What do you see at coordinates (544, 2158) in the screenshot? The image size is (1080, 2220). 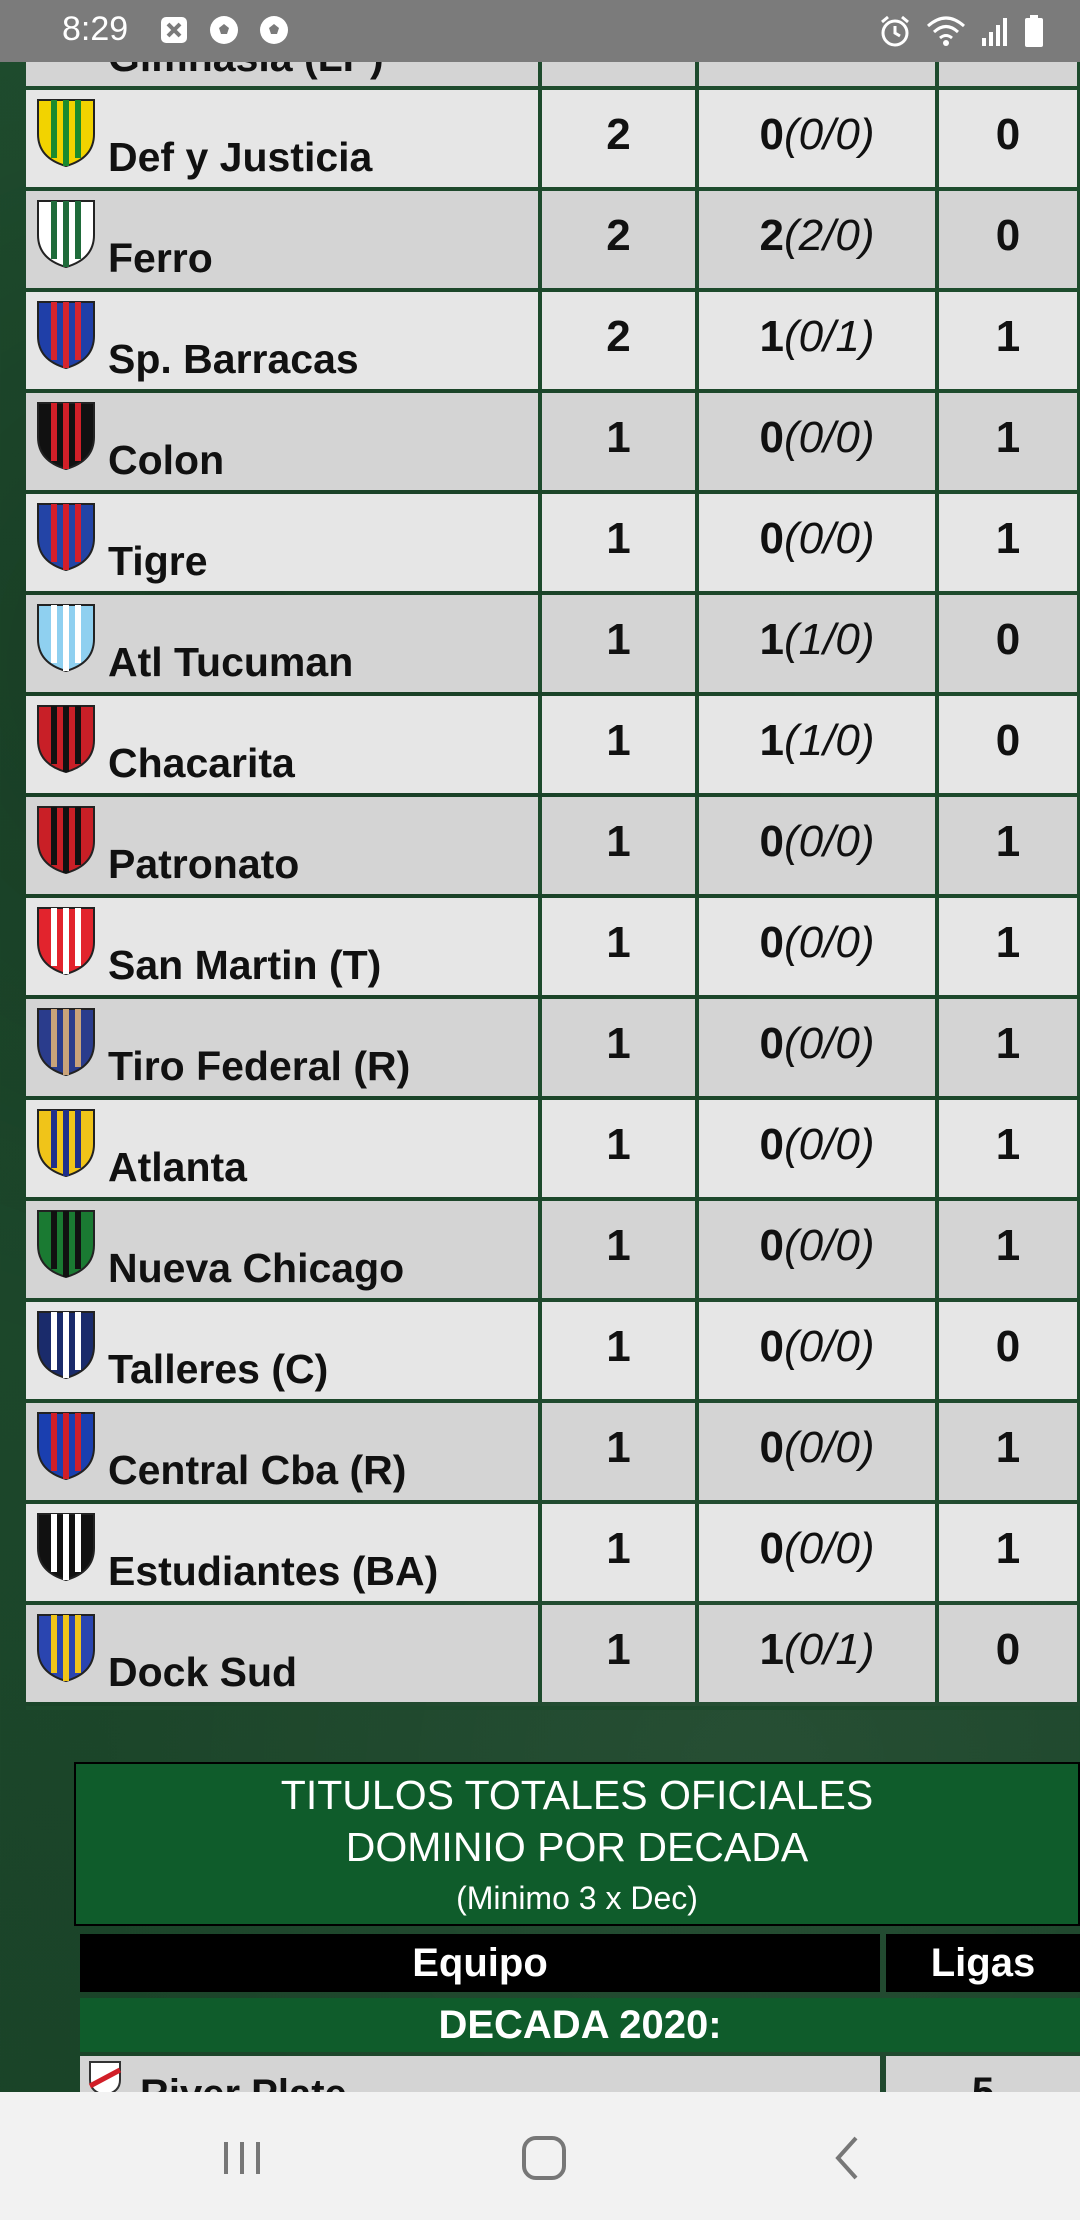 I see `home-icon` at bounding box center [544, 2158].